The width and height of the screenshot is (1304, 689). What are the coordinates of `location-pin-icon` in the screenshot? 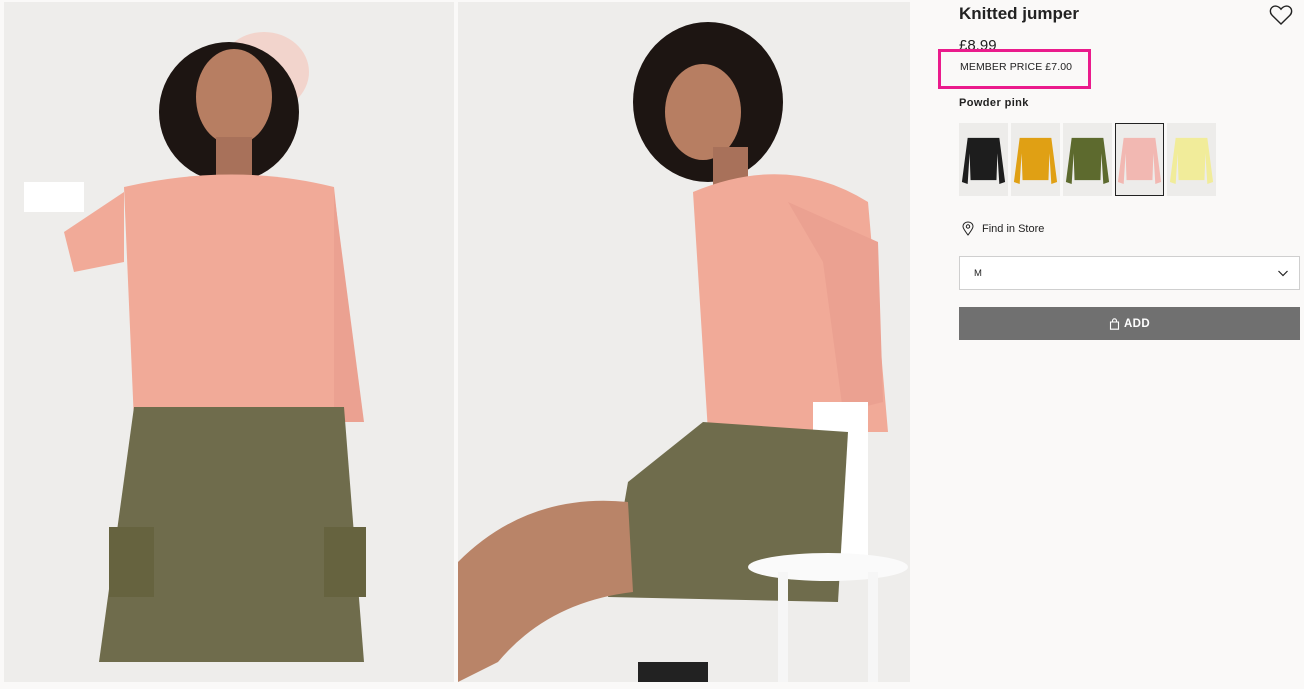 It's located at (968, 228).